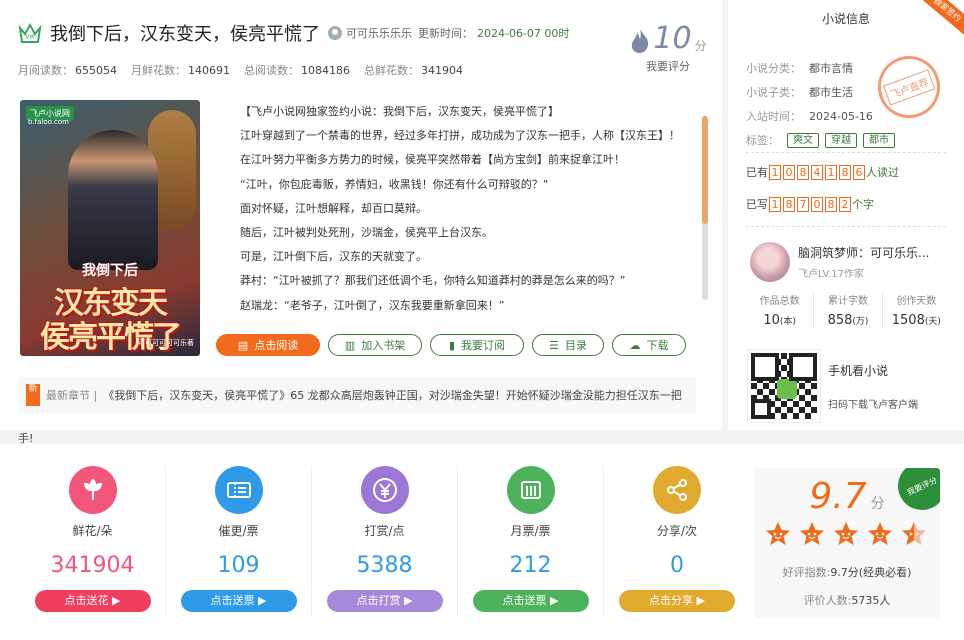 This screenshot has width=964, height=640. I want to click on intro-line: 在江叶努力平衡多方势力的时候，侯亮平突然带着【尚方宝剑】前来捉拿江叶！, so click(432, 160).